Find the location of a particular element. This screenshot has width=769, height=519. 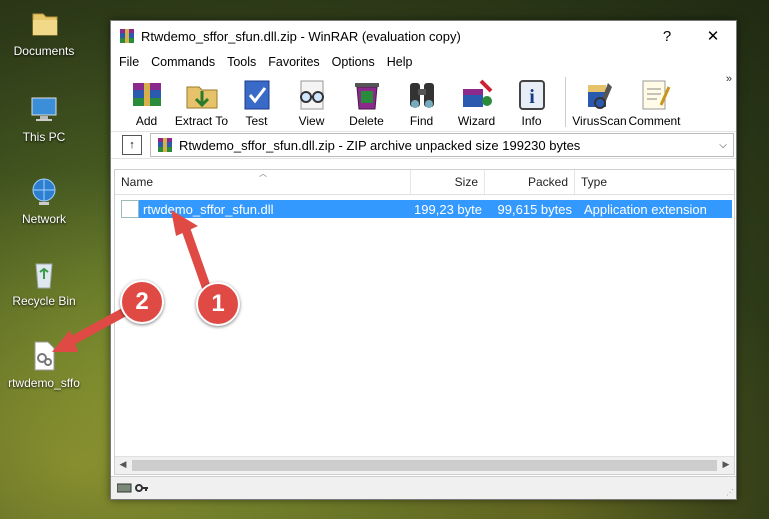

annotation-arrows is located at coordinates (132, 281).